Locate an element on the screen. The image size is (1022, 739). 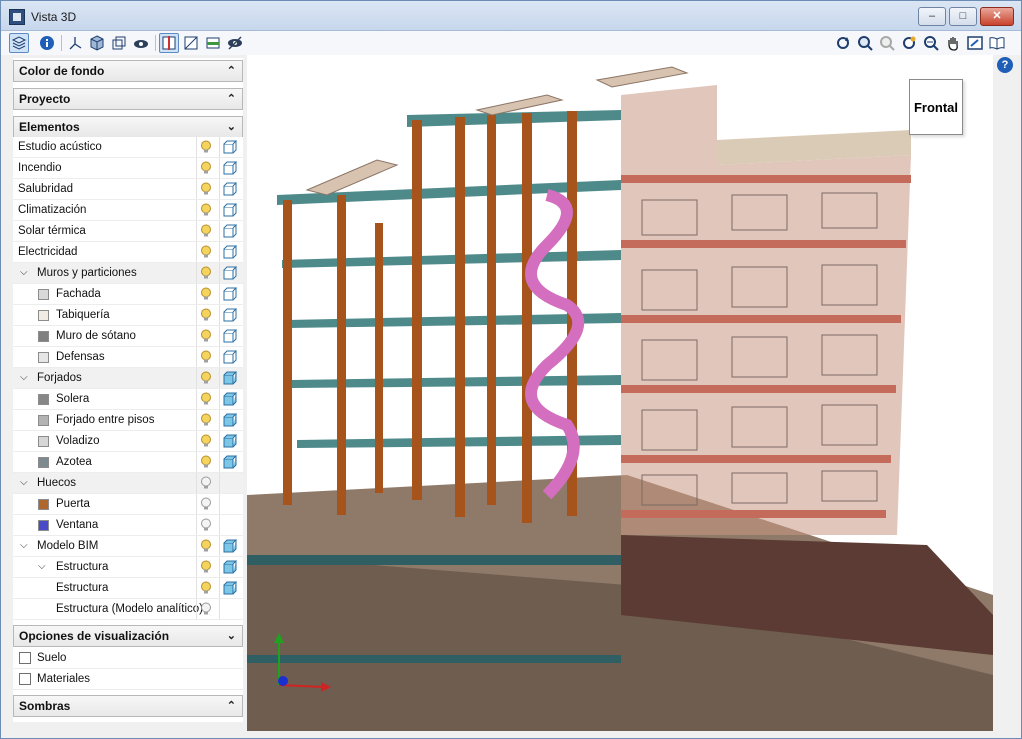
element-row: ⌵ Forjados is located at coordinates (128, 378).